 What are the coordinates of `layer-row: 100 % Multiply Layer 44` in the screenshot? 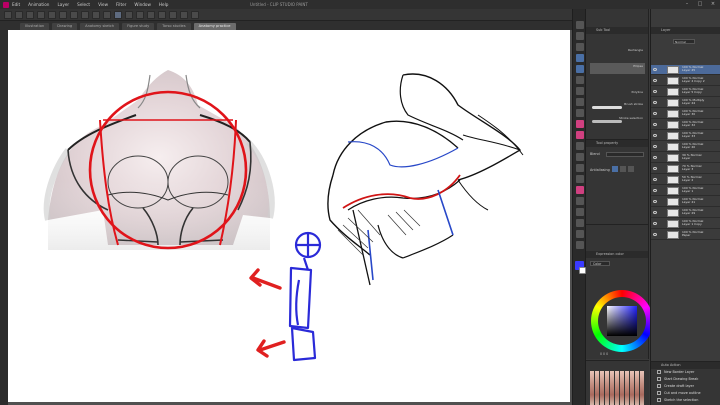 It's located at (685, 103).